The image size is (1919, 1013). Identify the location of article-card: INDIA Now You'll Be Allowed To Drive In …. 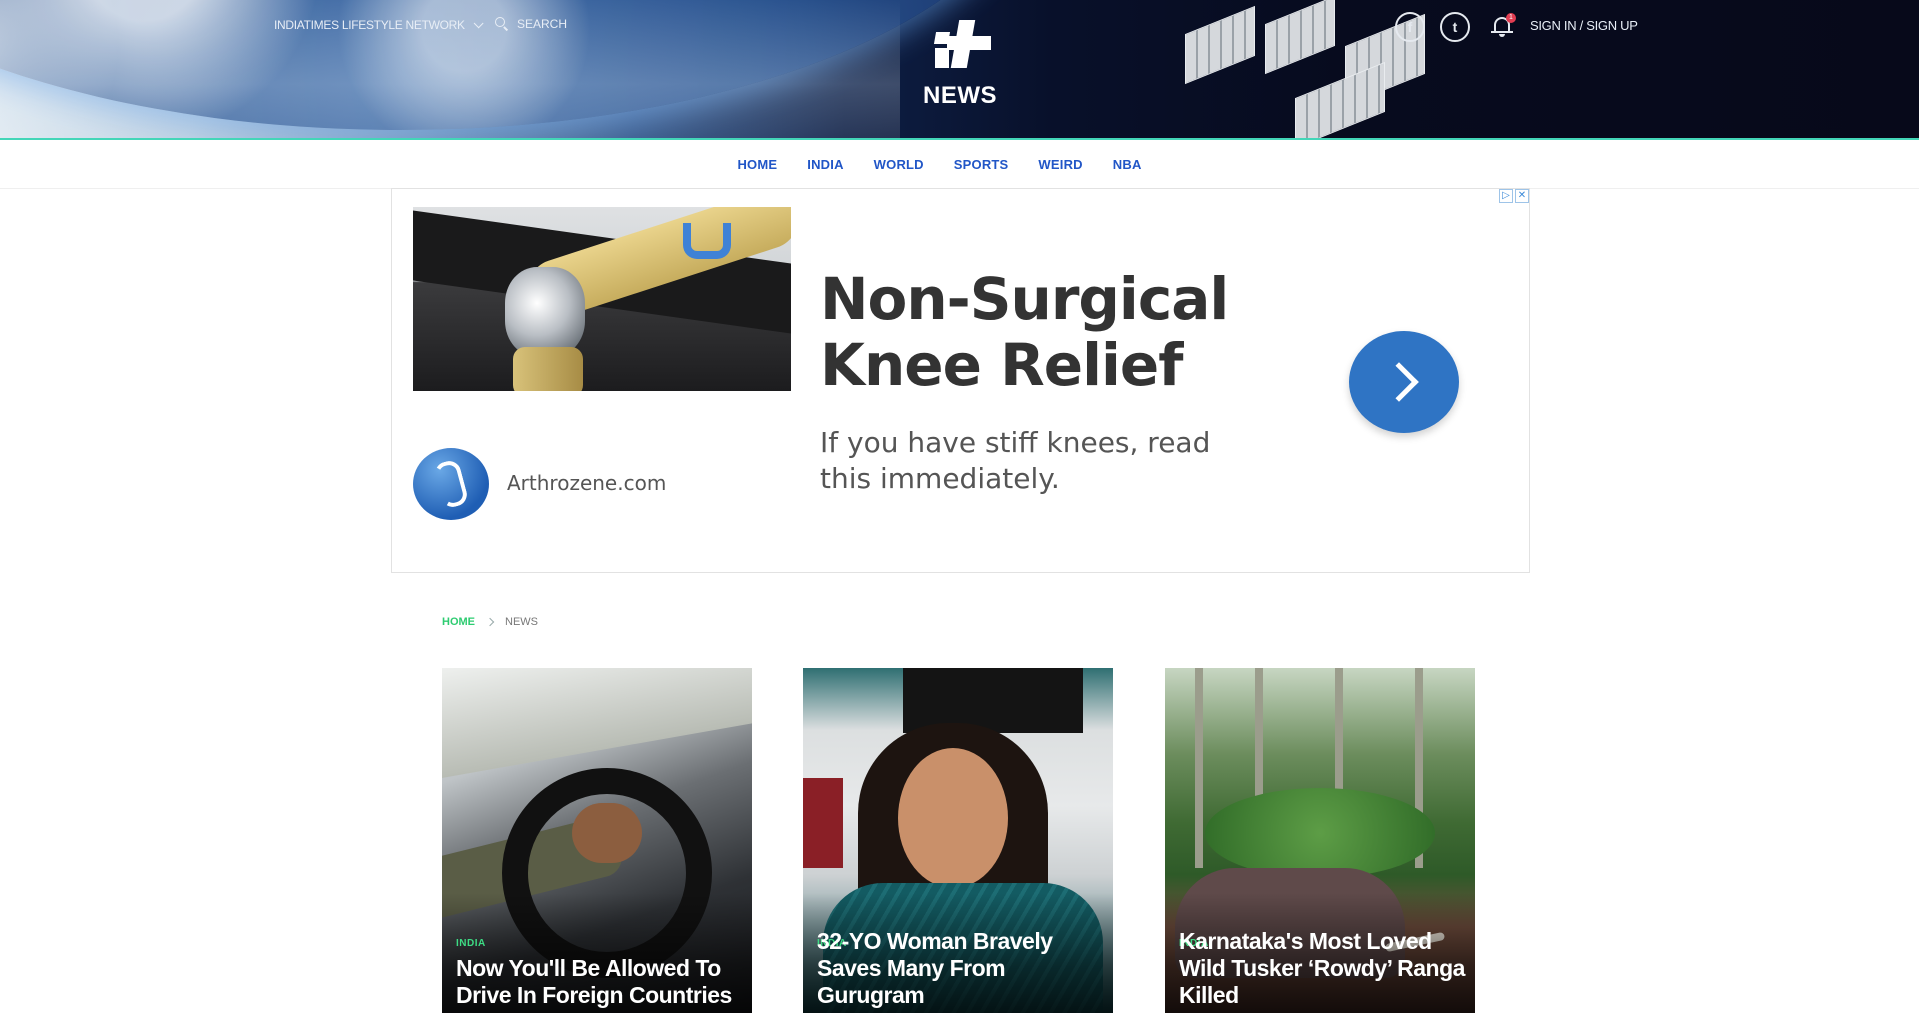
(597, 840).